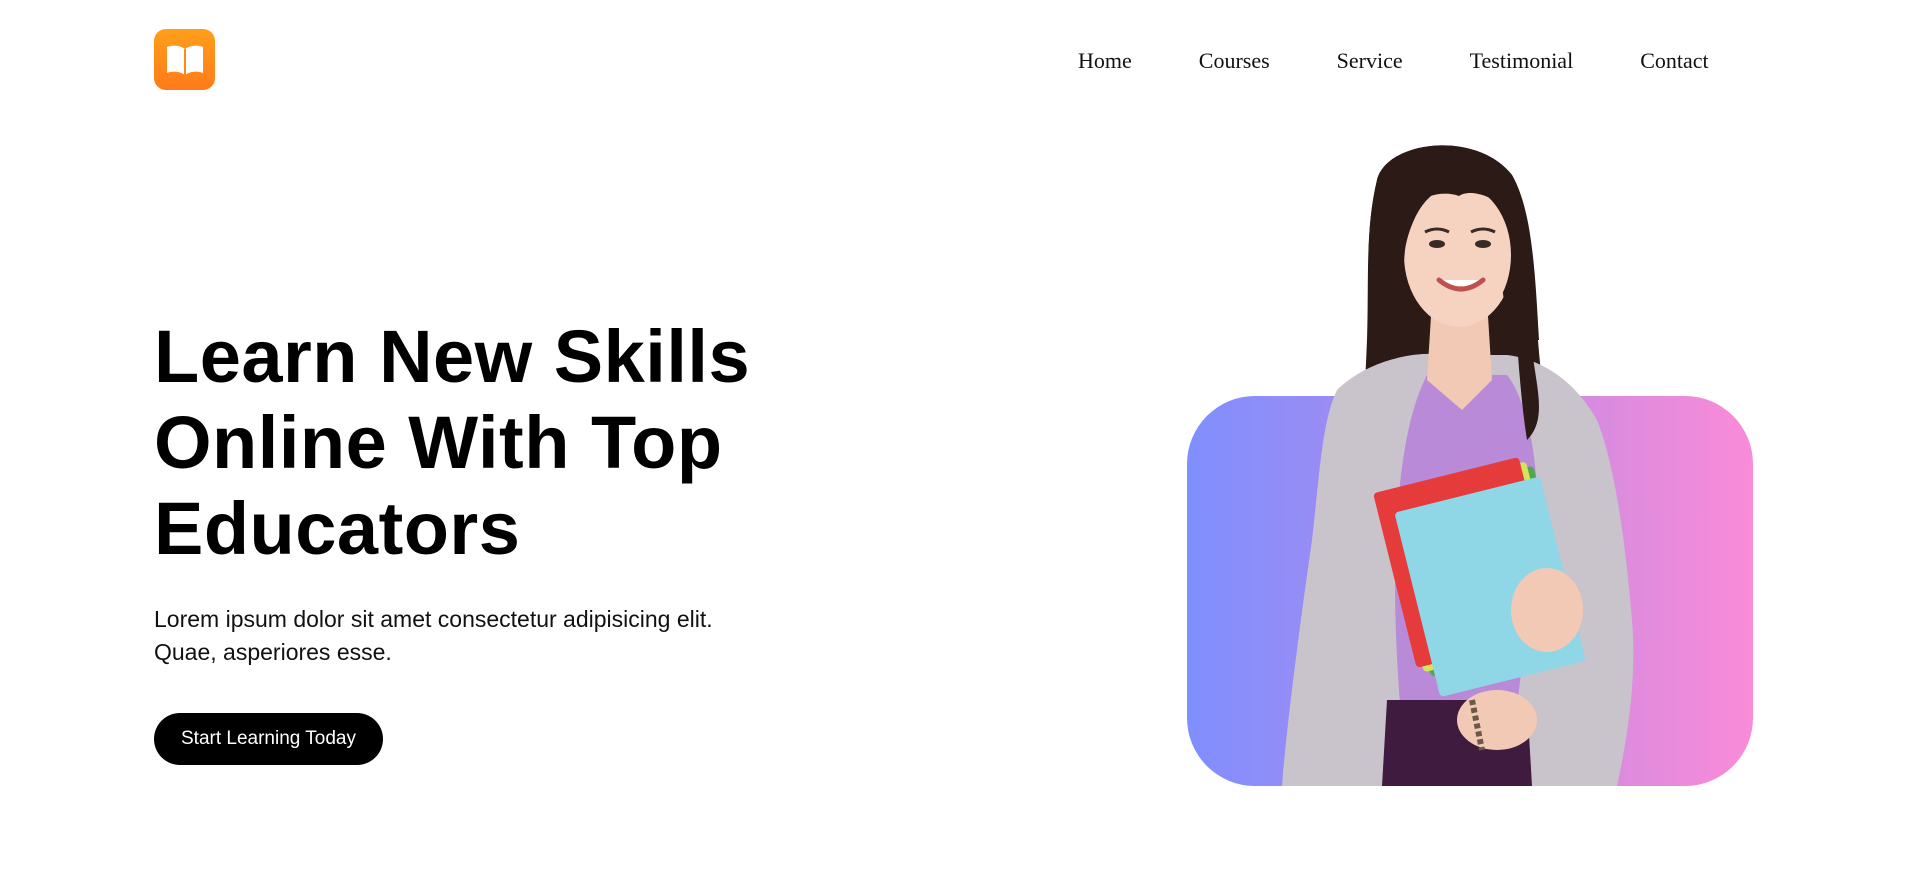  Describe the element at coordinates (438, 442) in the screenshot. I see `hero-title-line: Online With Top` at that location.